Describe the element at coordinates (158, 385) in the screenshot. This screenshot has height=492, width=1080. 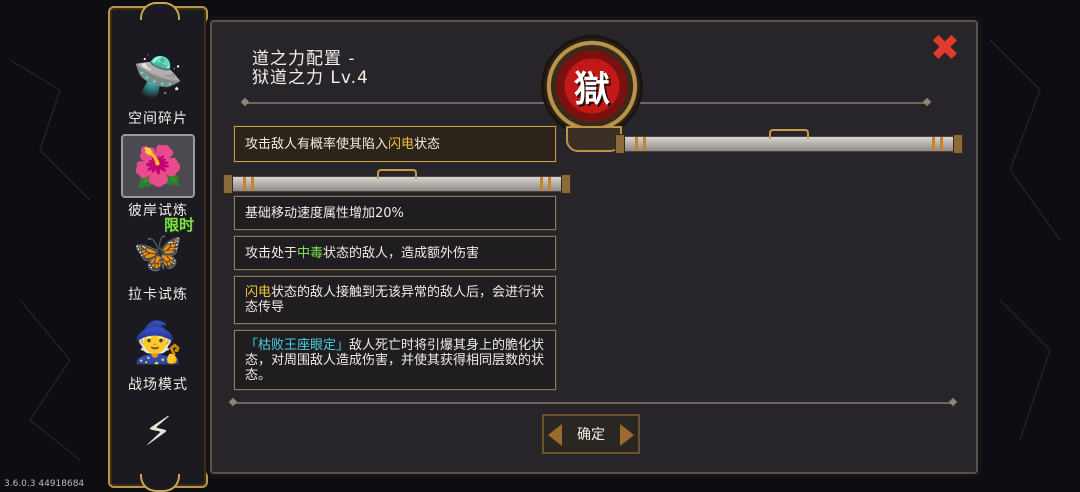
I see `sidebar-item-label: 战场模式` at that location.